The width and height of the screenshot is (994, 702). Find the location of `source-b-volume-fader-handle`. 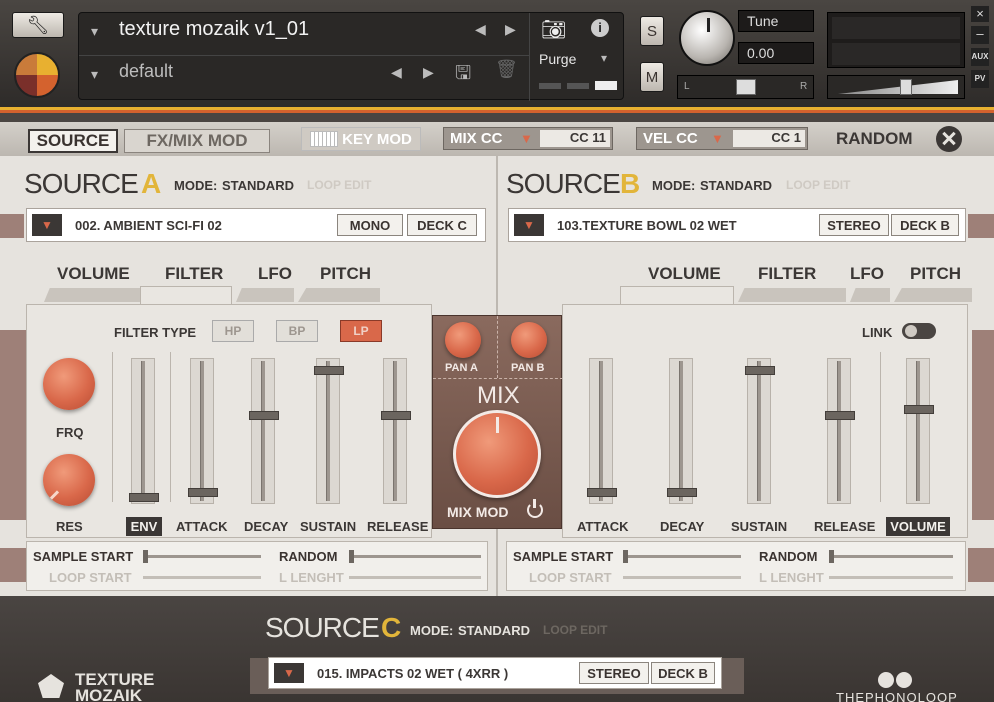

source-b-volume-fader-handle is located at coordinates (919, 409).